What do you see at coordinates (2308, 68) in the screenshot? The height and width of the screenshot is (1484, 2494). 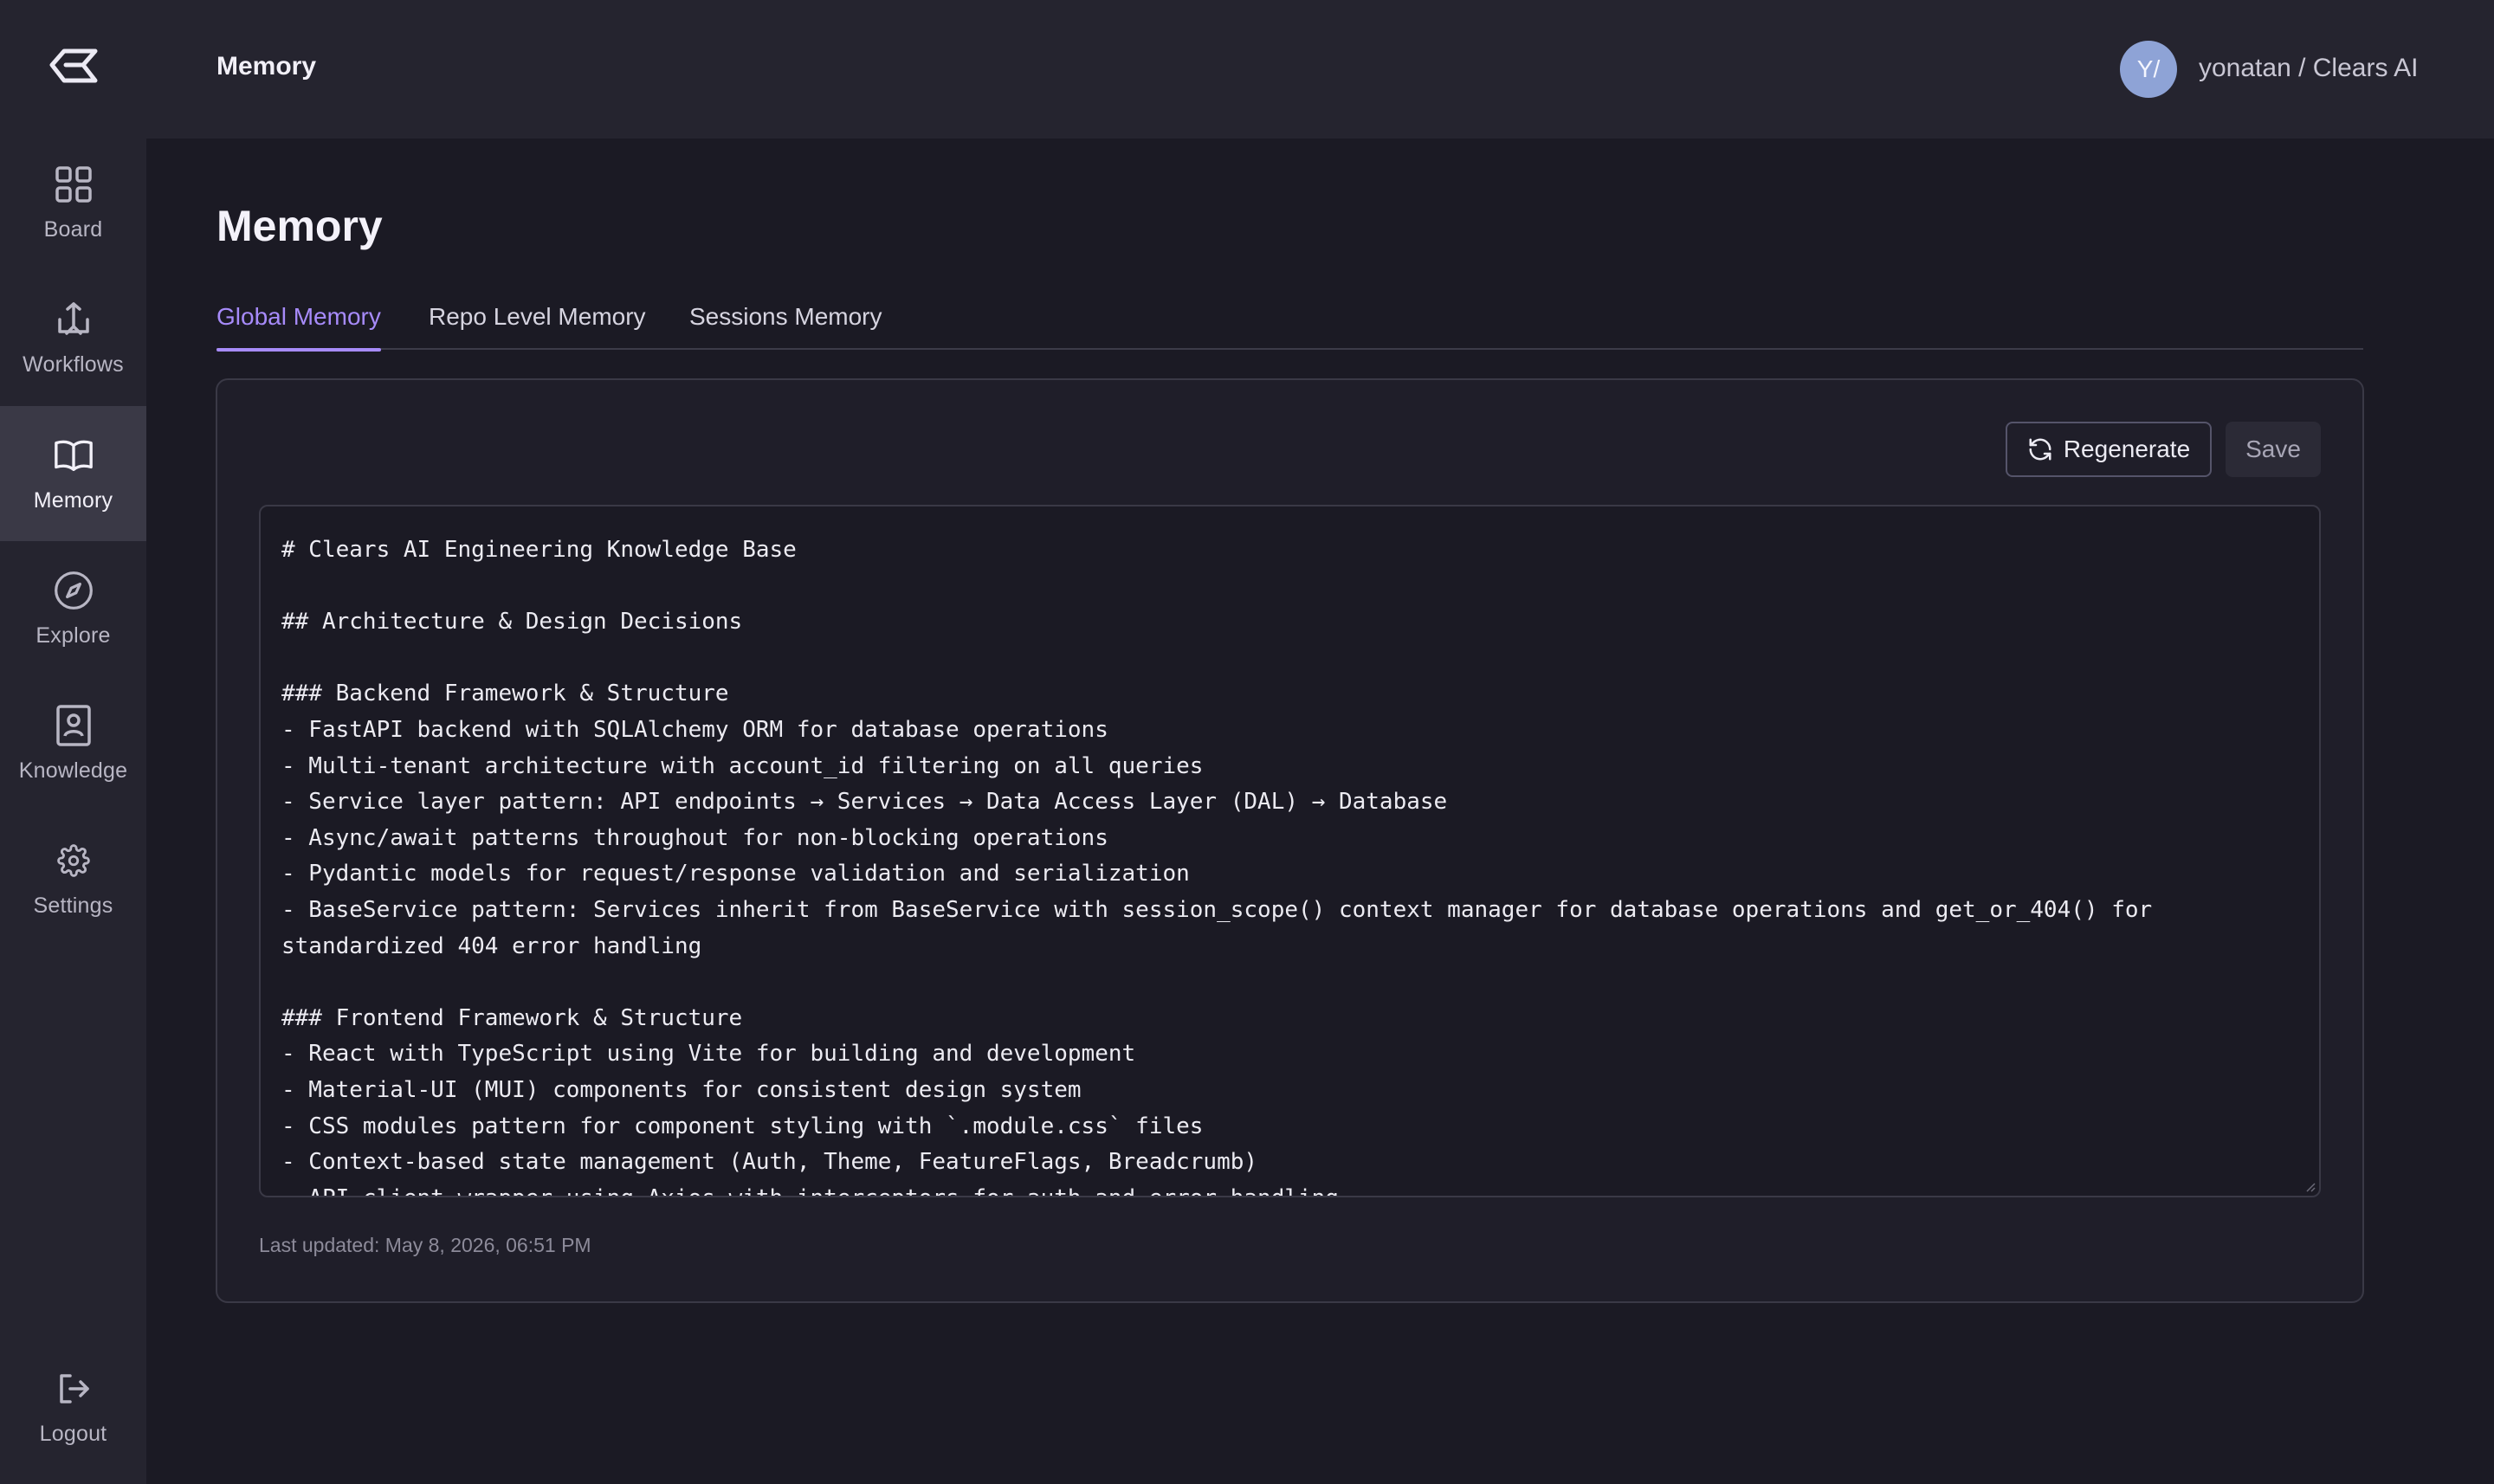 I see `account-name: yonatan / Clears AI` at bounding box center [2308, 68].